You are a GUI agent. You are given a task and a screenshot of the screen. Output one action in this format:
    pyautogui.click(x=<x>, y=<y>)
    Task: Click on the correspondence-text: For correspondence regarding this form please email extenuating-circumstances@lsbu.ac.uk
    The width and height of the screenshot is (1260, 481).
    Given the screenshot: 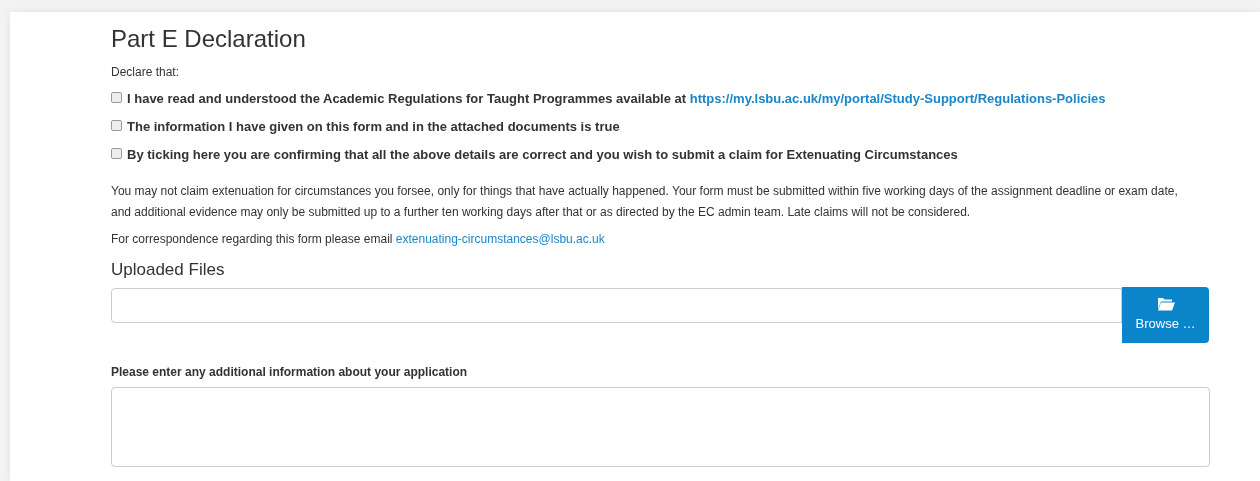 What is the action you would take?
    pyautogui.click(x=358, y=239)
    